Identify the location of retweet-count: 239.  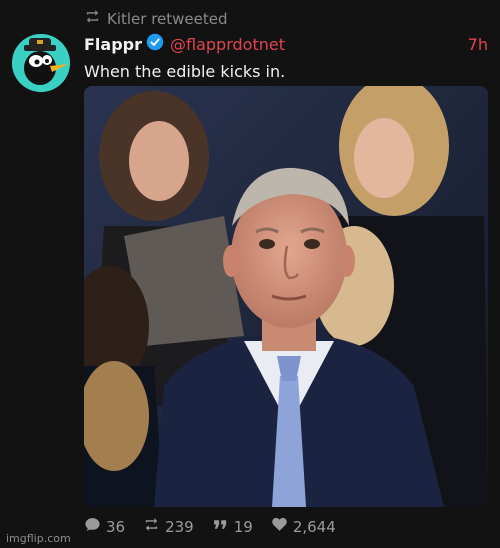
(179, 526).